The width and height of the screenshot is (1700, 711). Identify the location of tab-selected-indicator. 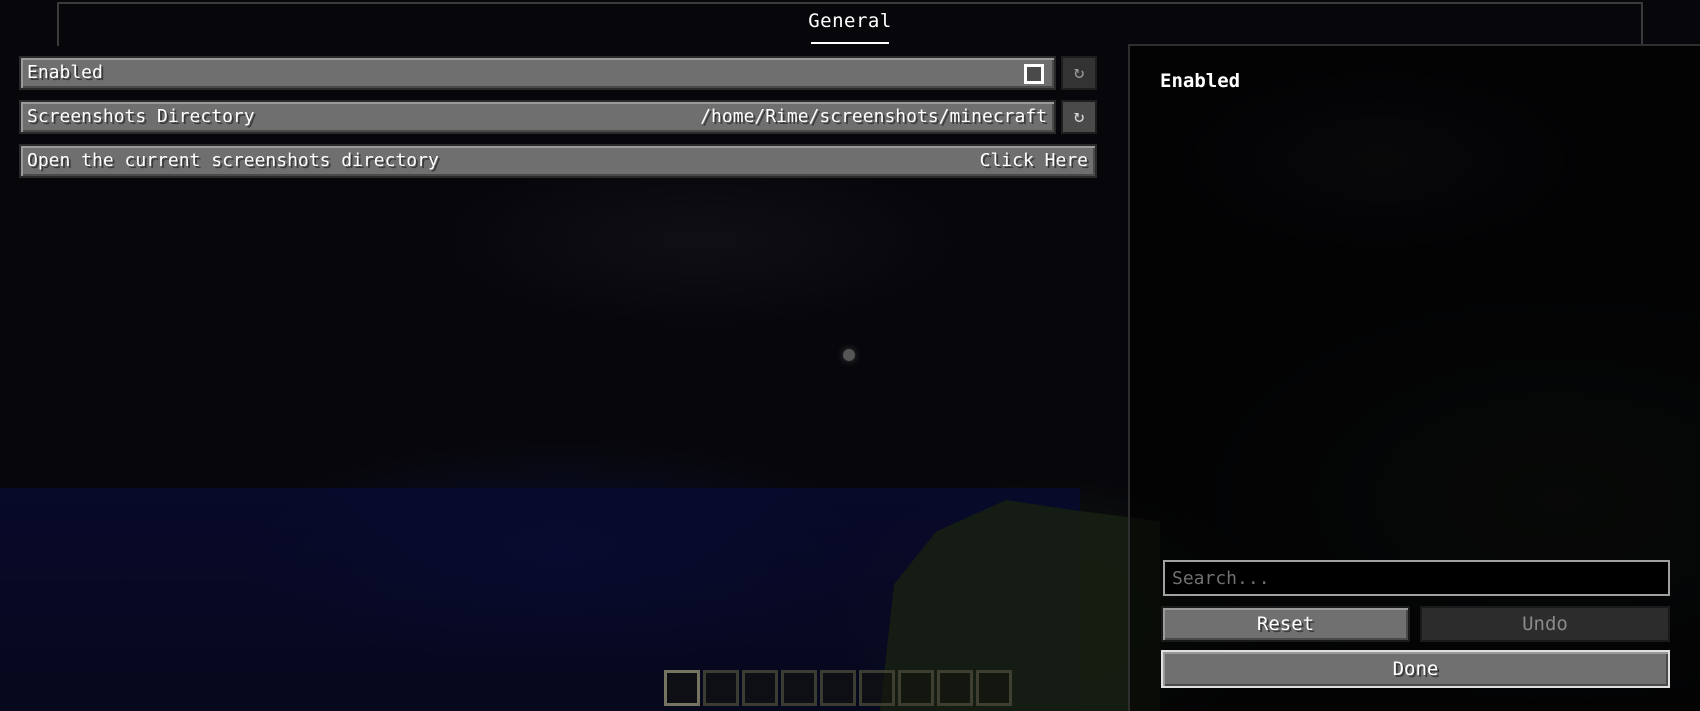
(850, 43).